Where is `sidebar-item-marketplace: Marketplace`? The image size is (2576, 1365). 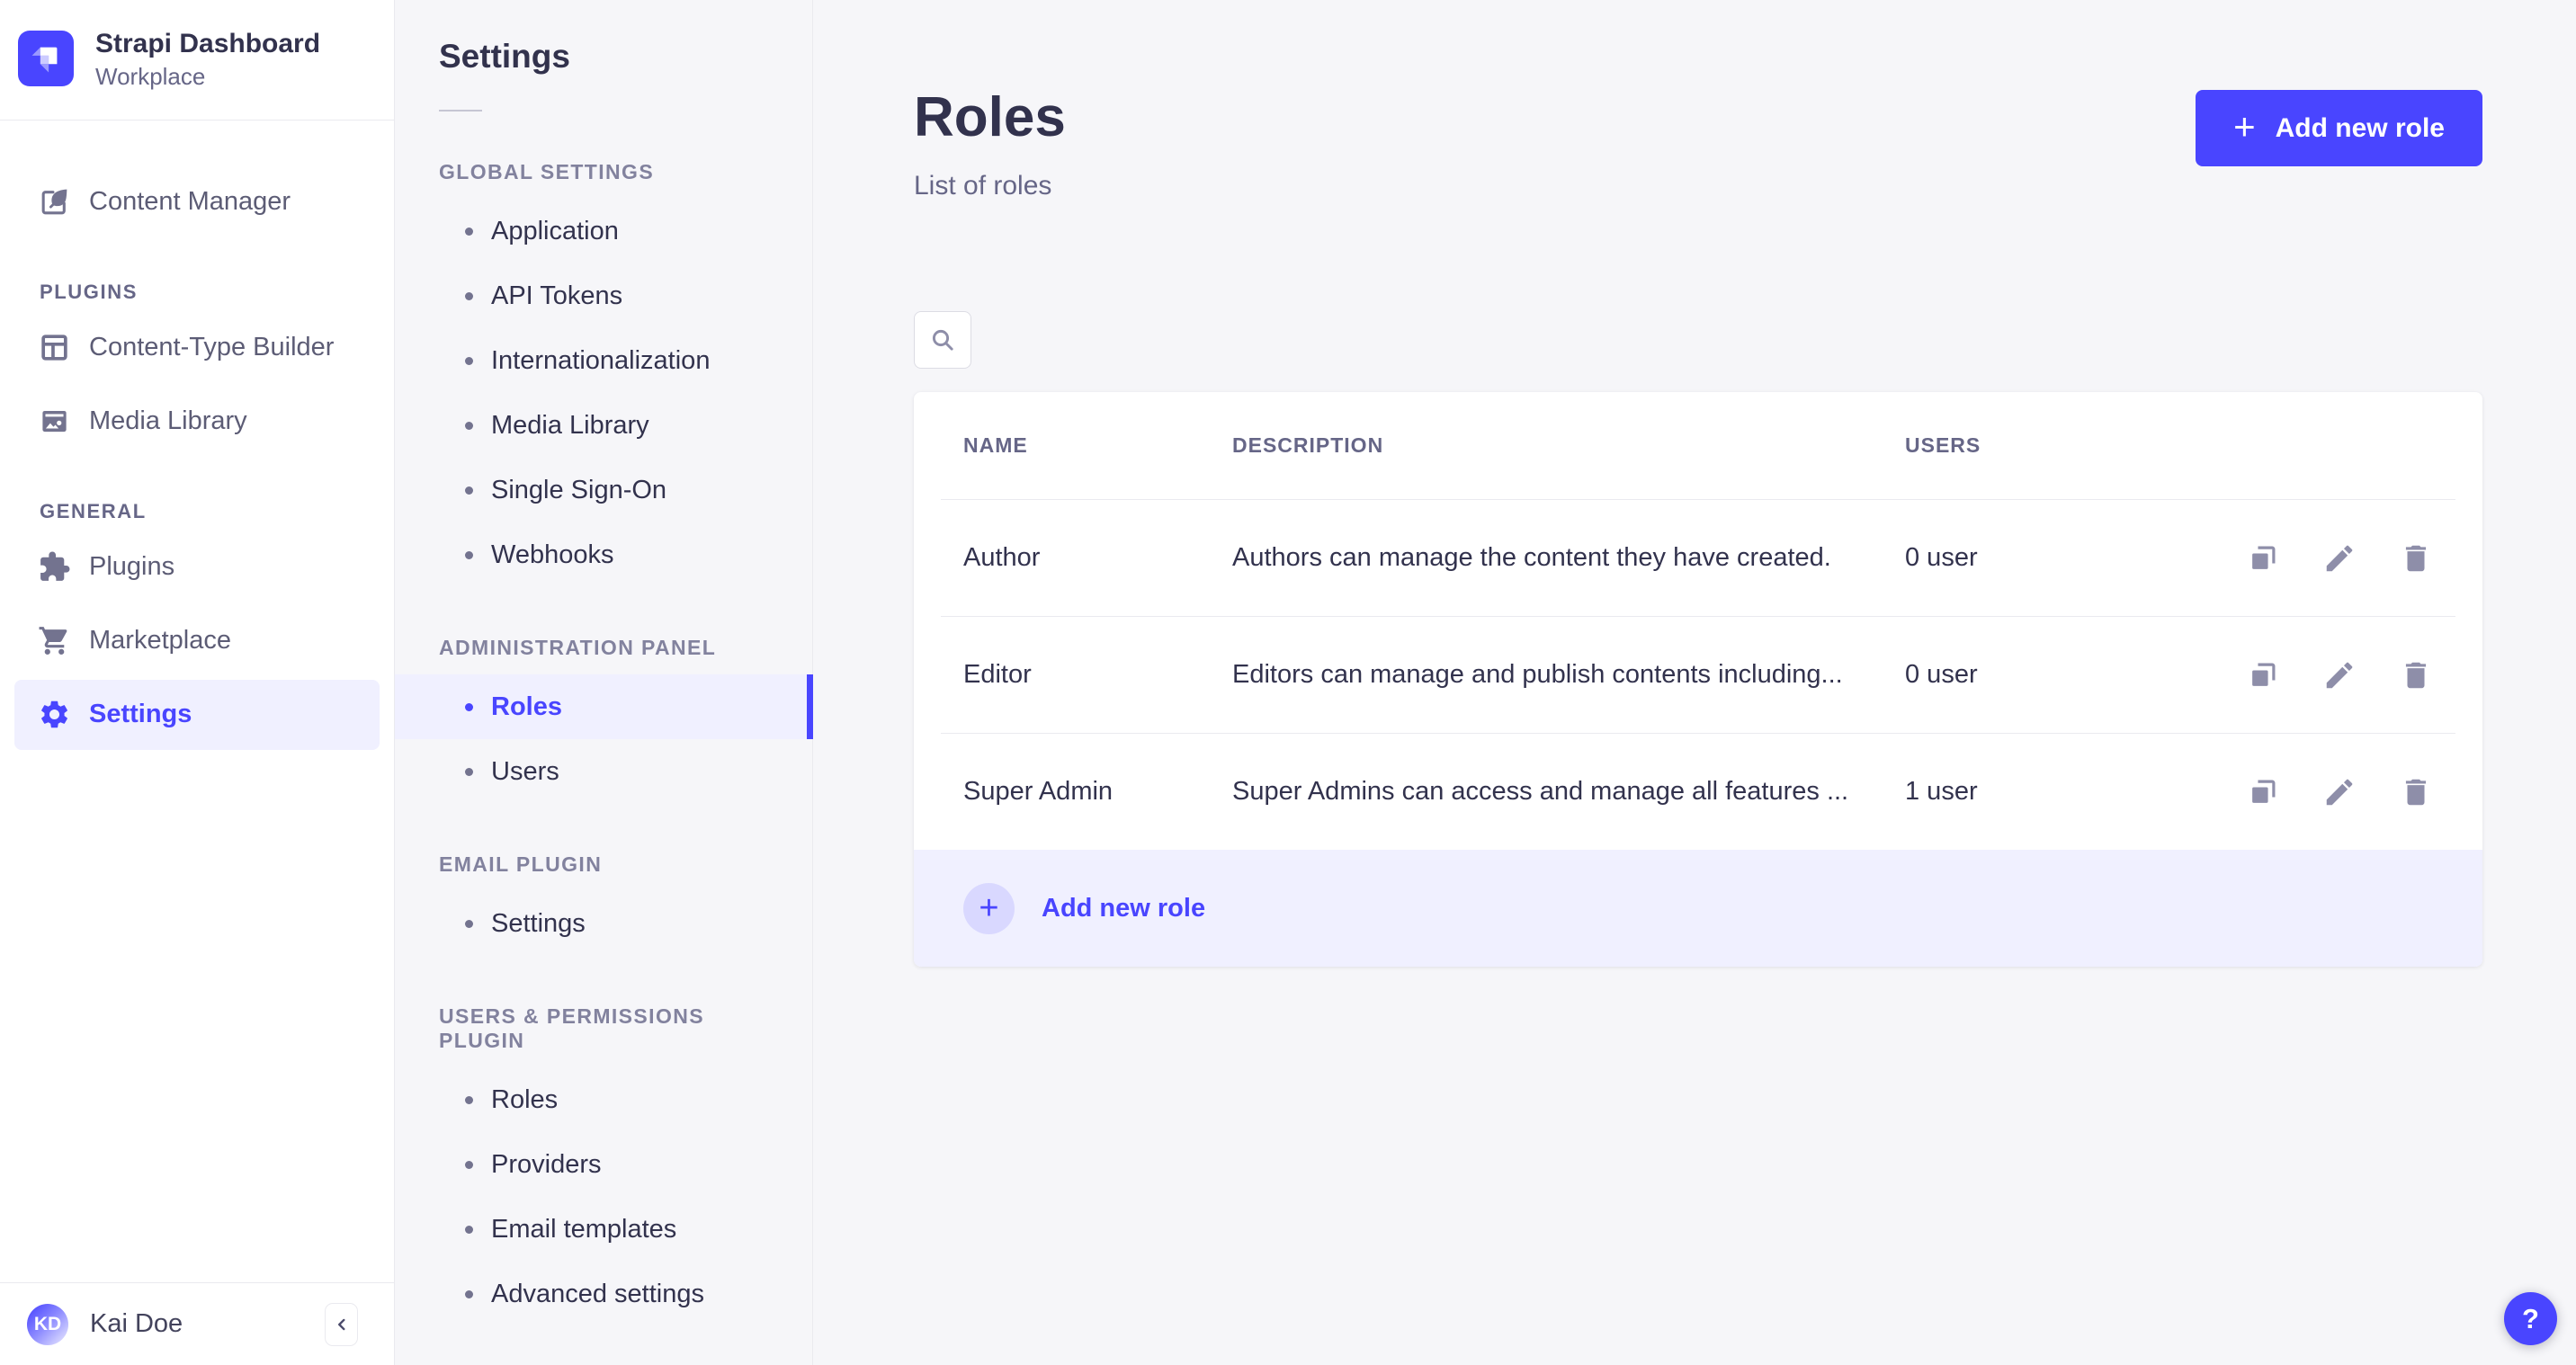 sidebar-item-marketplace: Marketplace is located at coordinates (197, 641).